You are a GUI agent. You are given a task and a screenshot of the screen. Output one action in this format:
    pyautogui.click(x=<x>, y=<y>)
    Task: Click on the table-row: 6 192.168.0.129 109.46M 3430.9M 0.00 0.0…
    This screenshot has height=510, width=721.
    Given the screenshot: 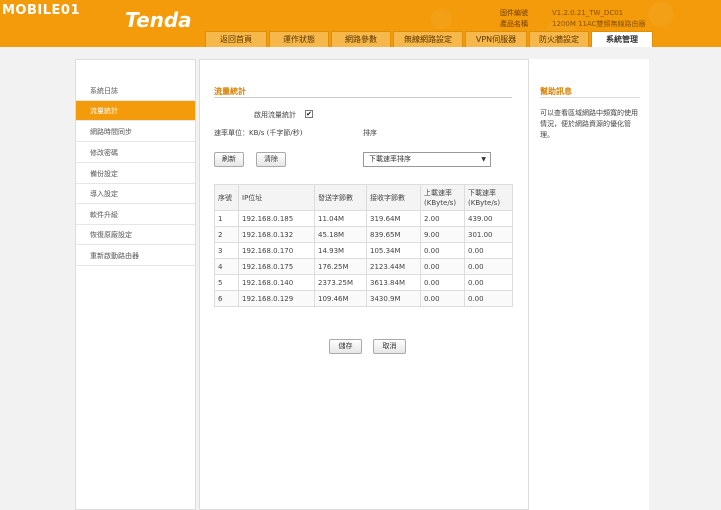 What is the action you would take?
    pyautogui.click(x=363, y=298)
    